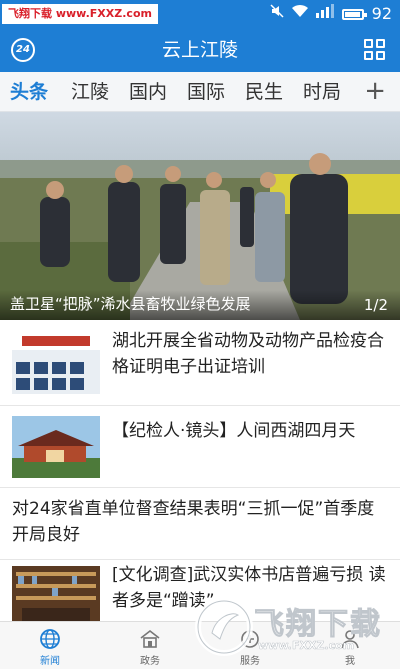  I want to click on news-title: 【纪检人·镜头】人间西湖四月天, so click(234, 431).